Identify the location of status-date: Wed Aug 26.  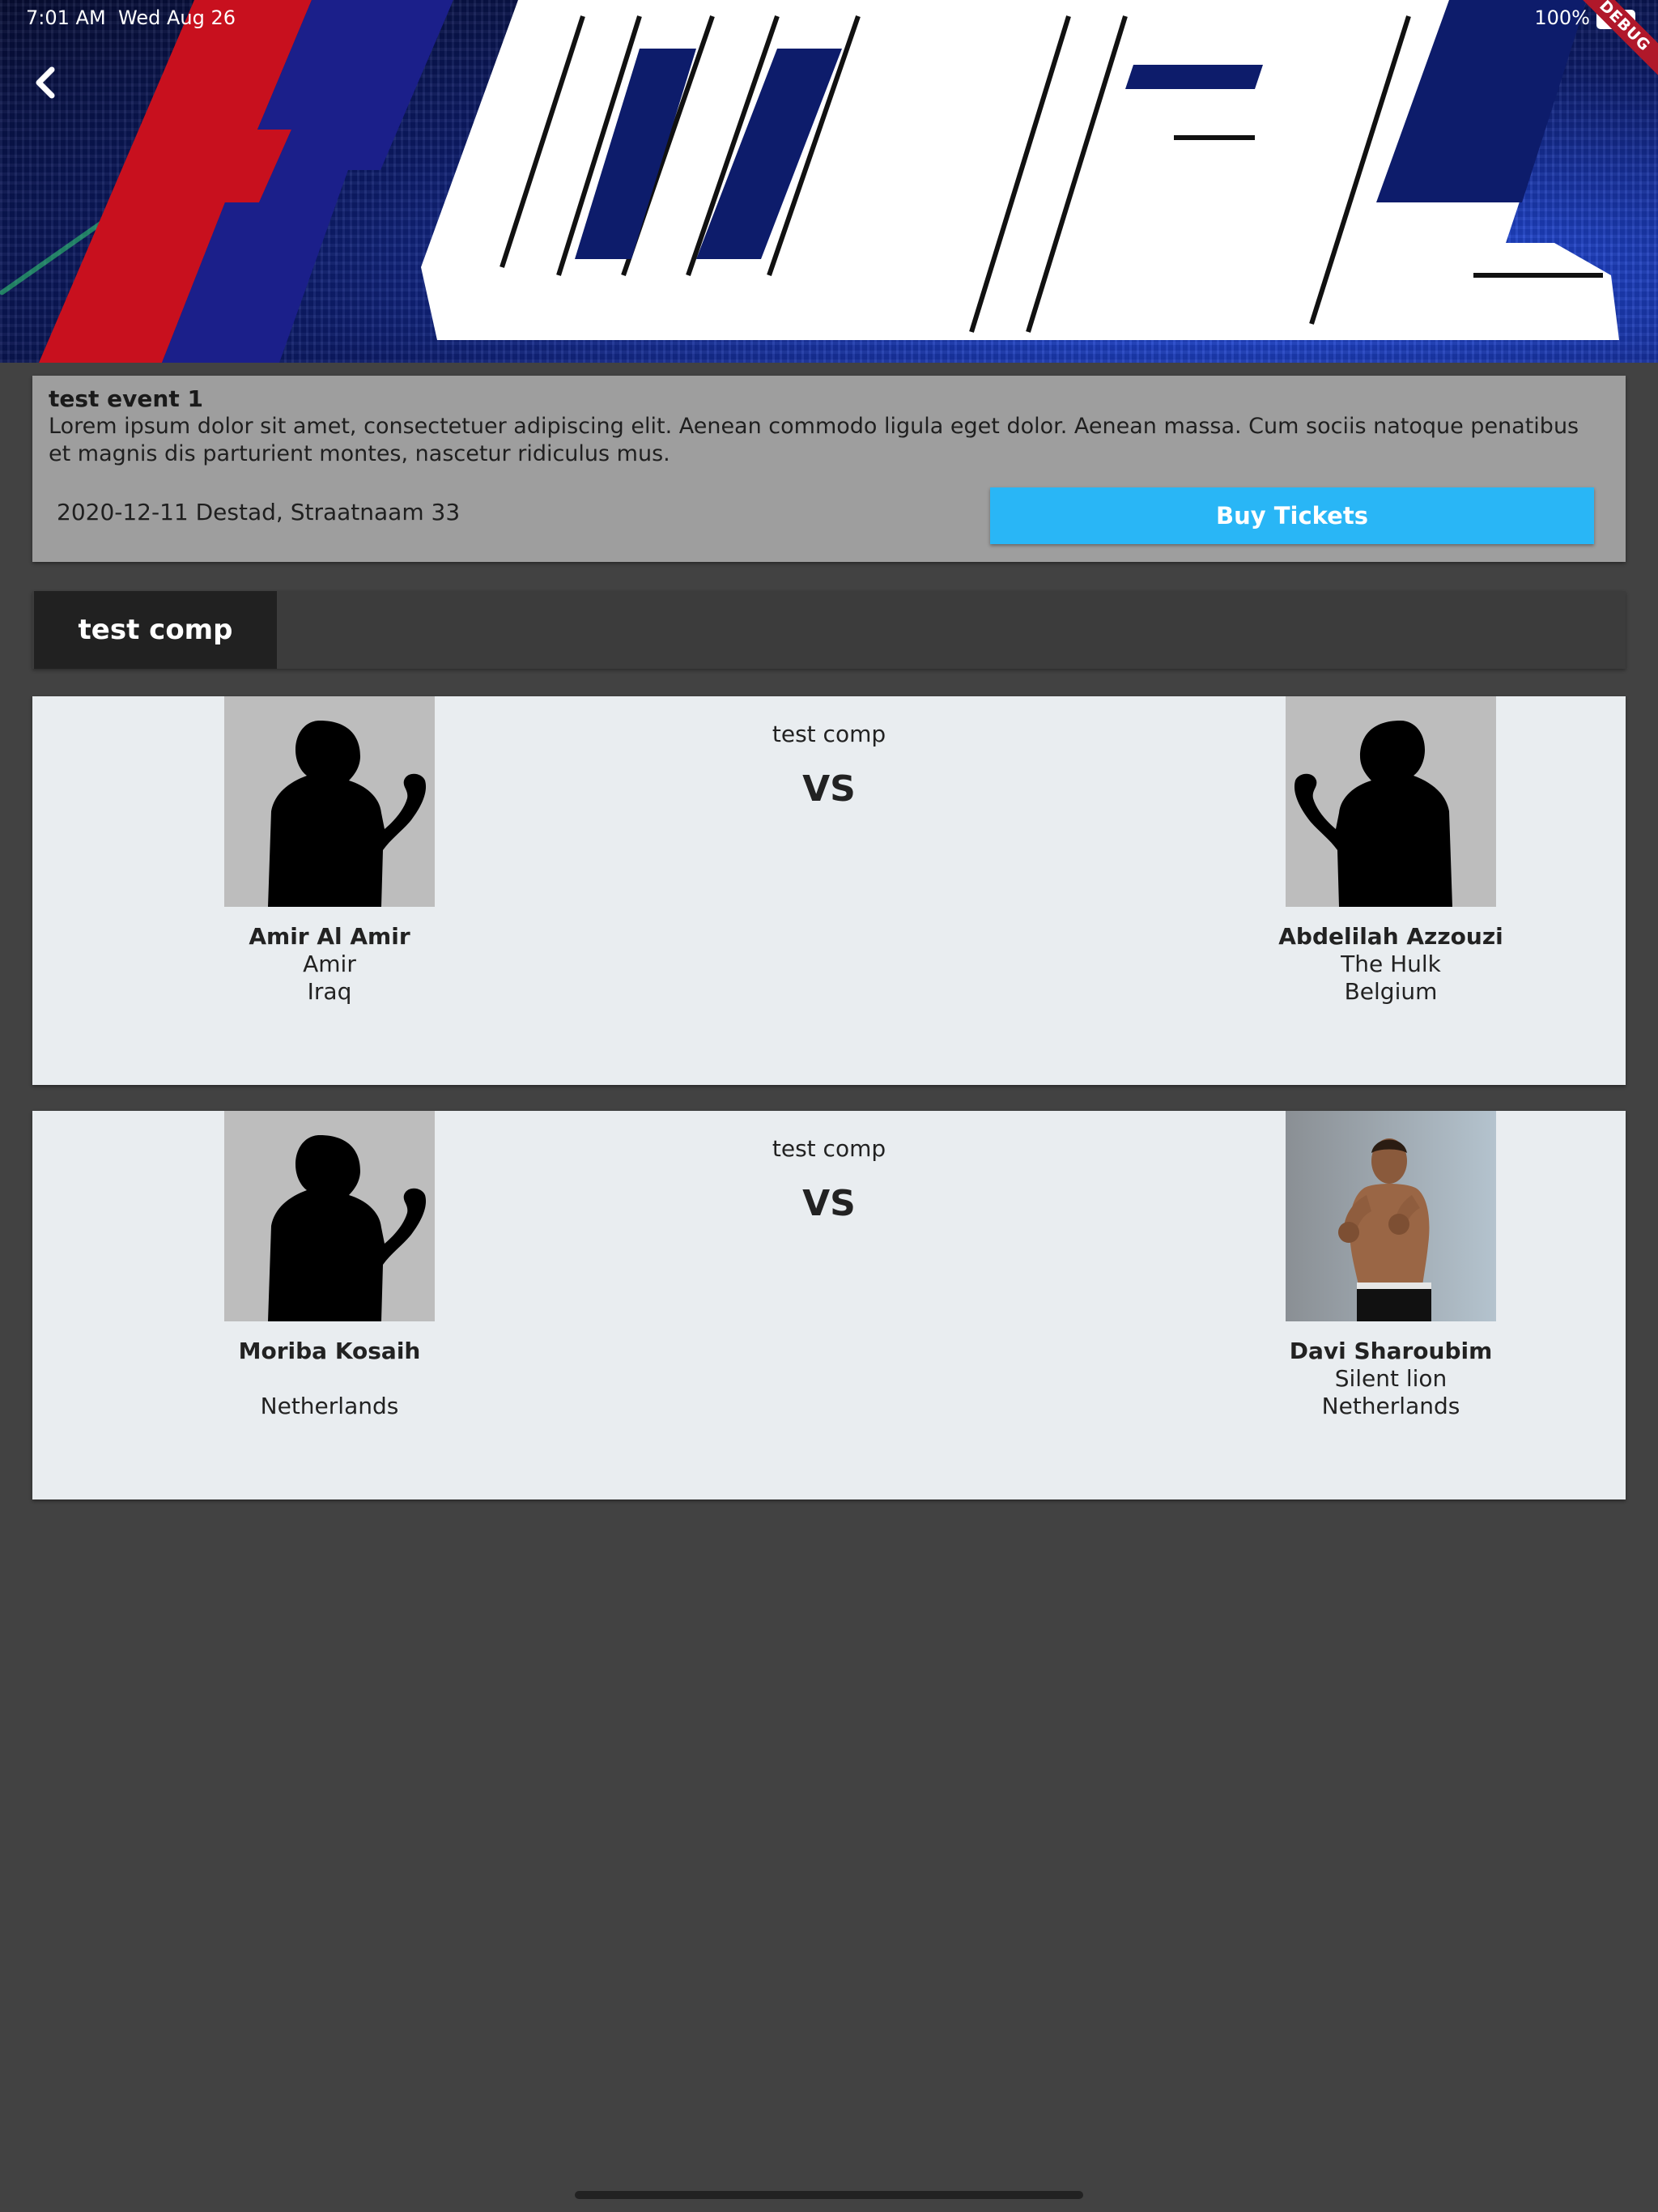
(177, 18).